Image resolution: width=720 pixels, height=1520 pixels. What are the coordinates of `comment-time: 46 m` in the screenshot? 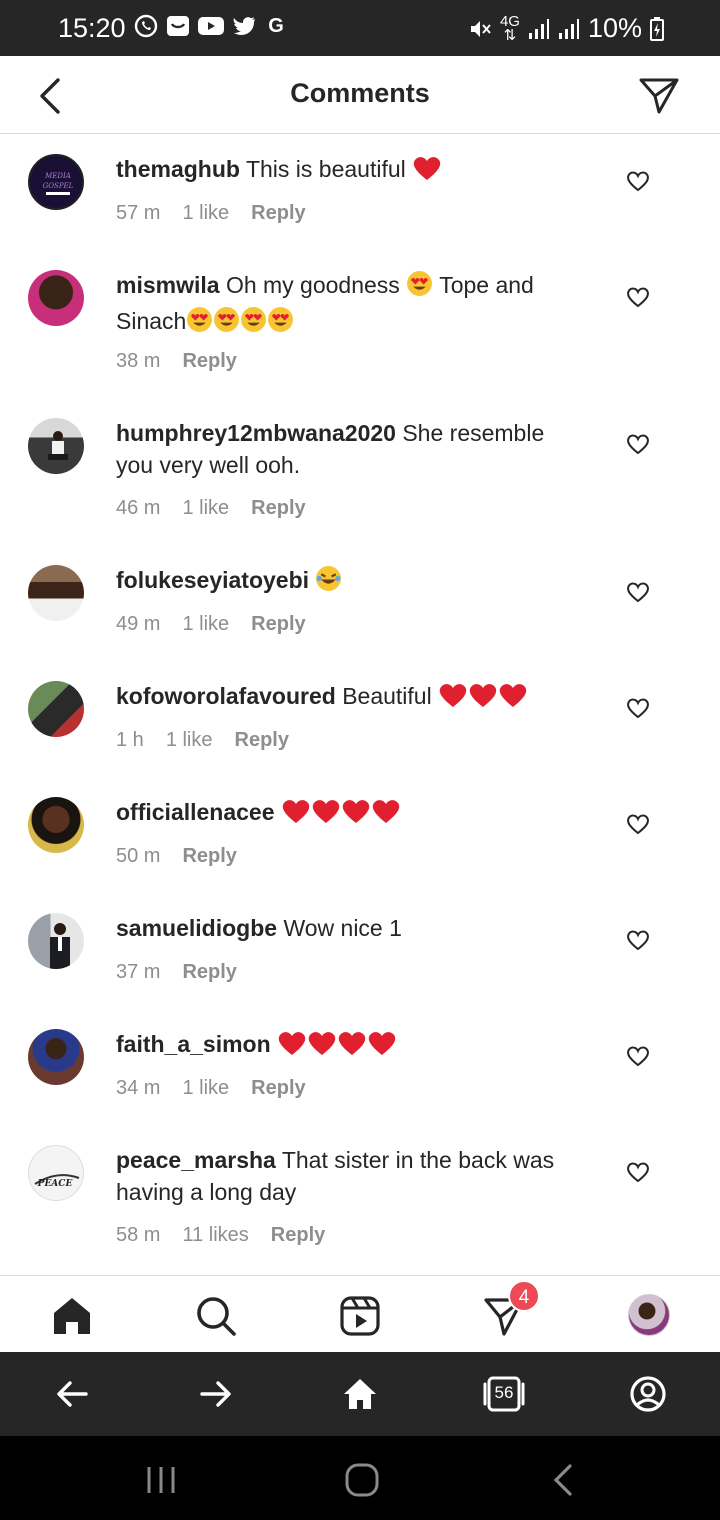 It's located at (138, 508).